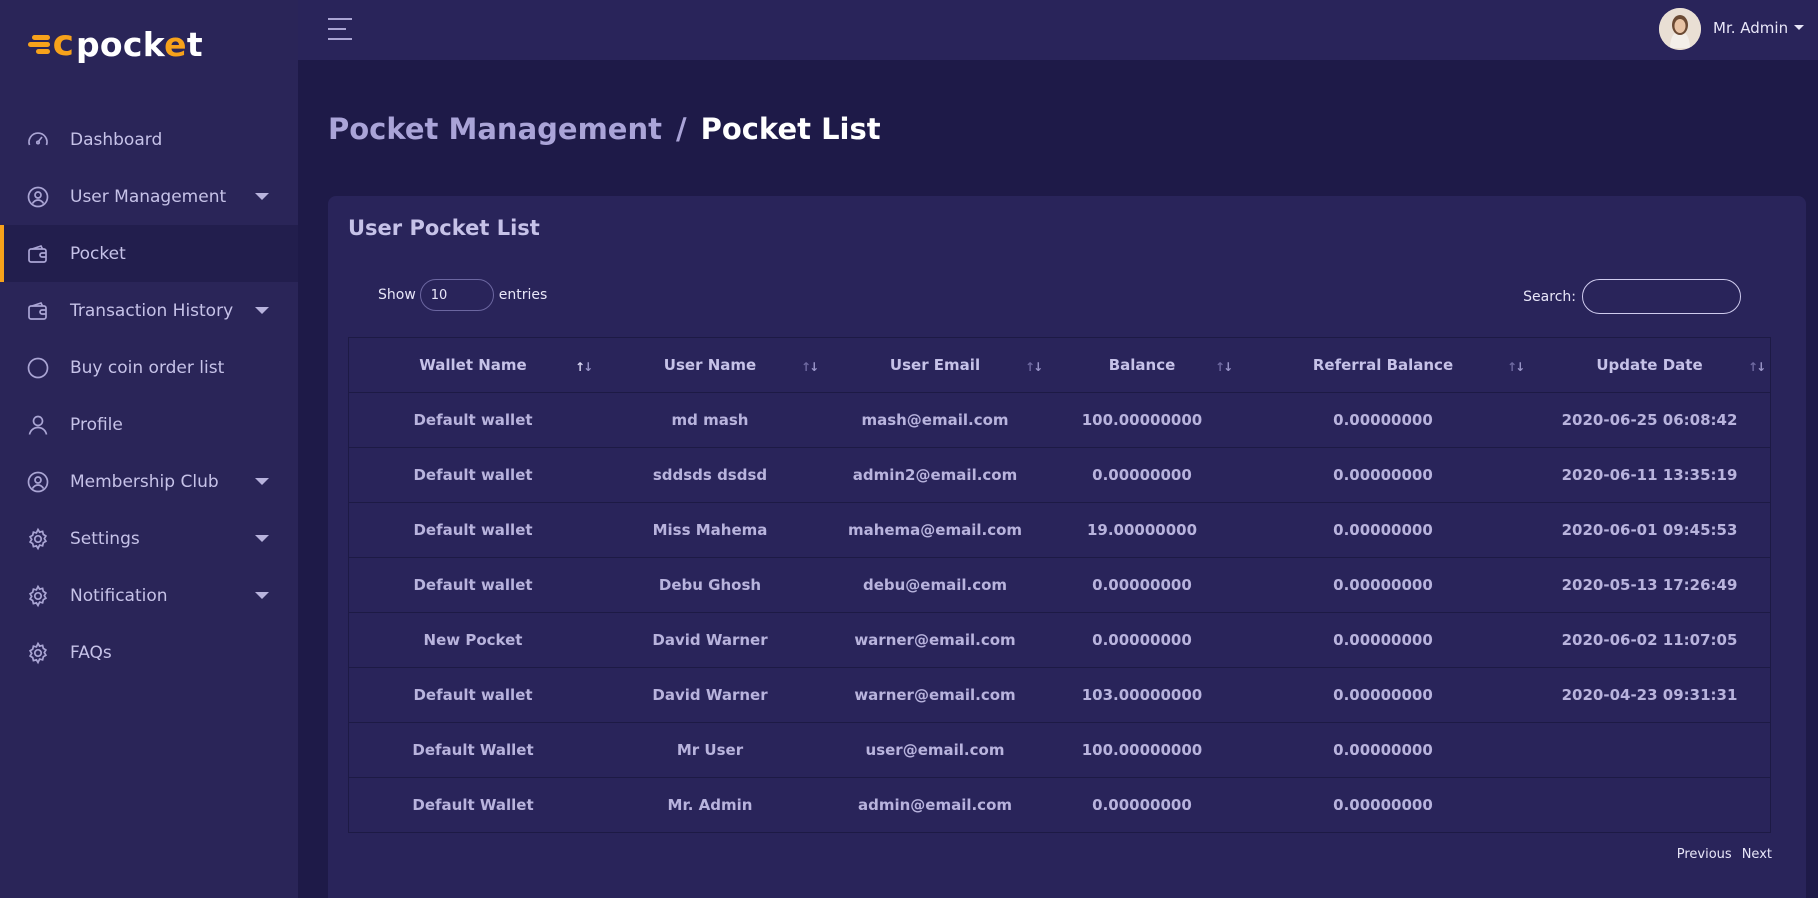 This screenshot has height=898, width=1818. I want to click on card-title: User Pocket List, so click(444, 228).